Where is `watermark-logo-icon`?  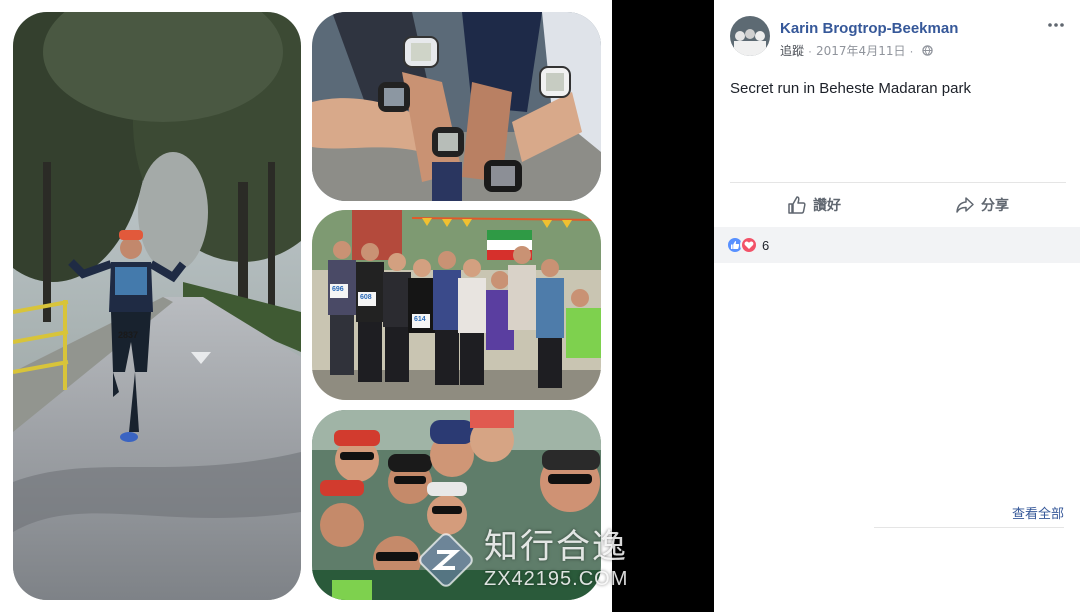 watermark-logo-icon is located at coordinates (446, 559).